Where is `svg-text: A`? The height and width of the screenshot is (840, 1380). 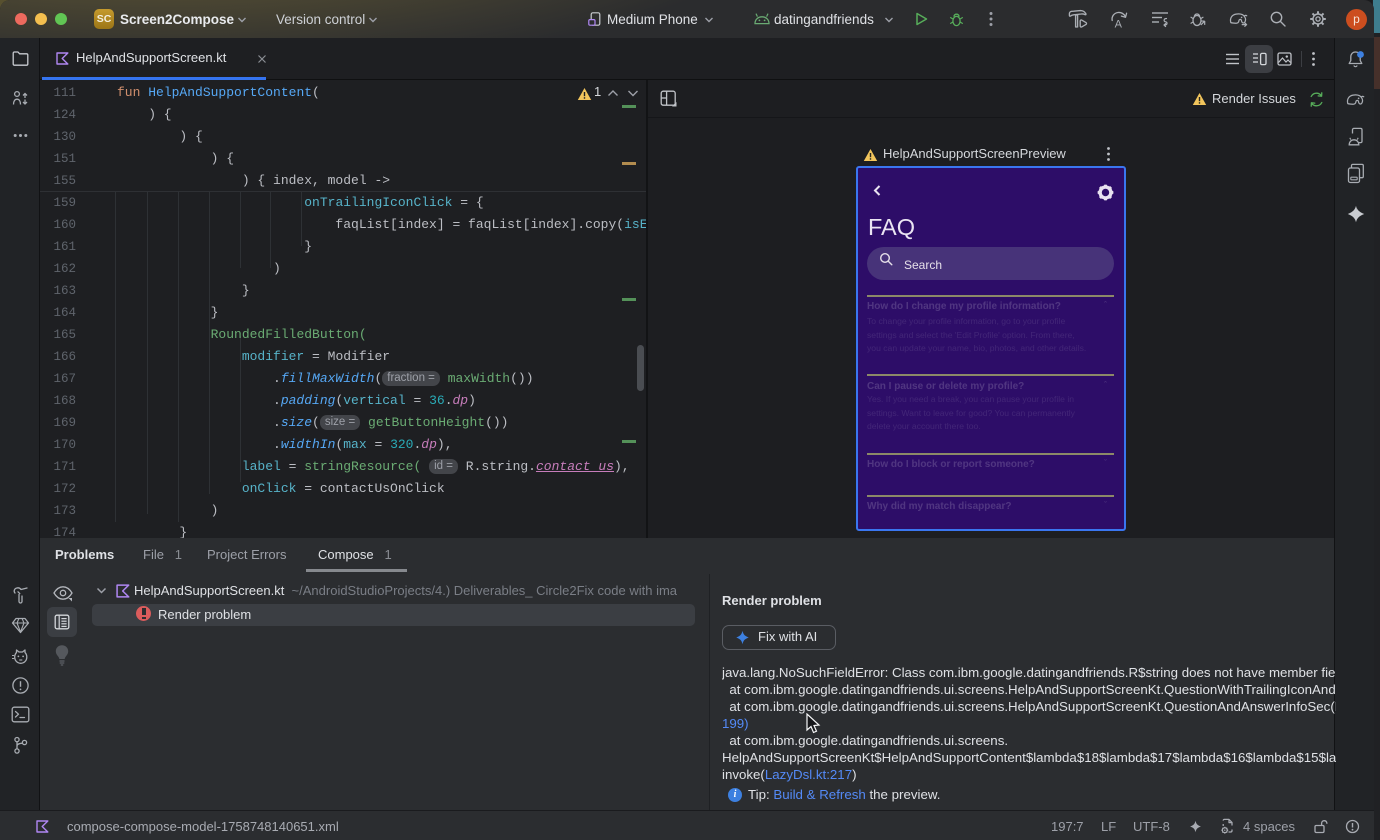
svg-text: A is located at coordinates (1119, 24).